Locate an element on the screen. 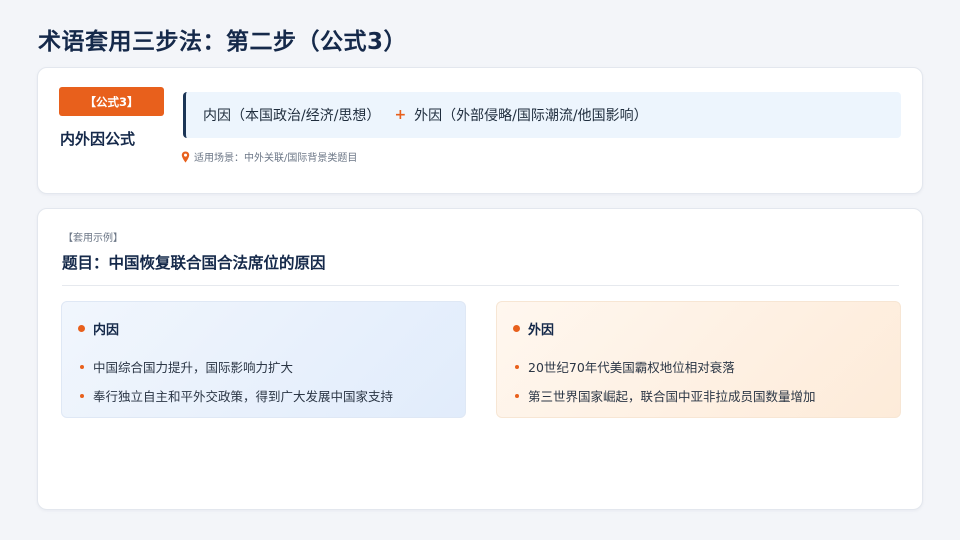  formula-tag: 【公式3】 is located at coordinates (111, 101).